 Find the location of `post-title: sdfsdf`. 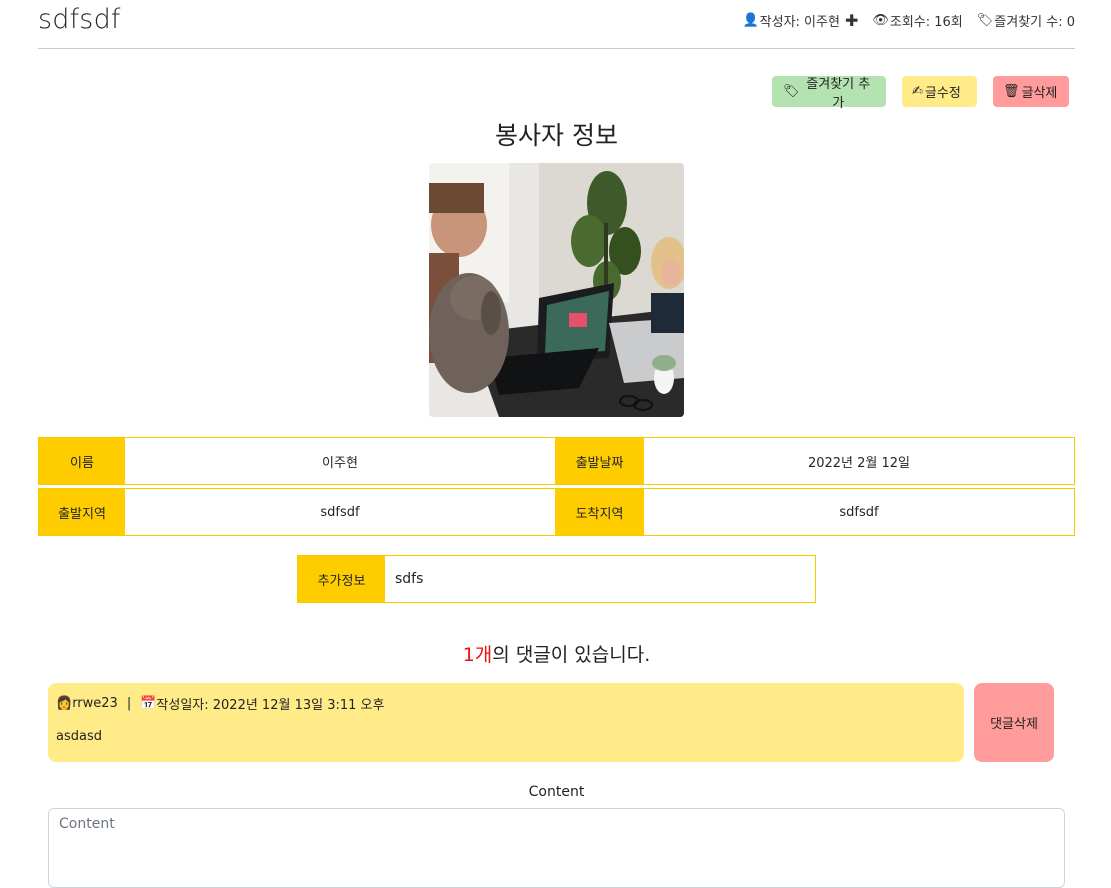

post-title: sdfsdf is located at coordinates (79, 19).